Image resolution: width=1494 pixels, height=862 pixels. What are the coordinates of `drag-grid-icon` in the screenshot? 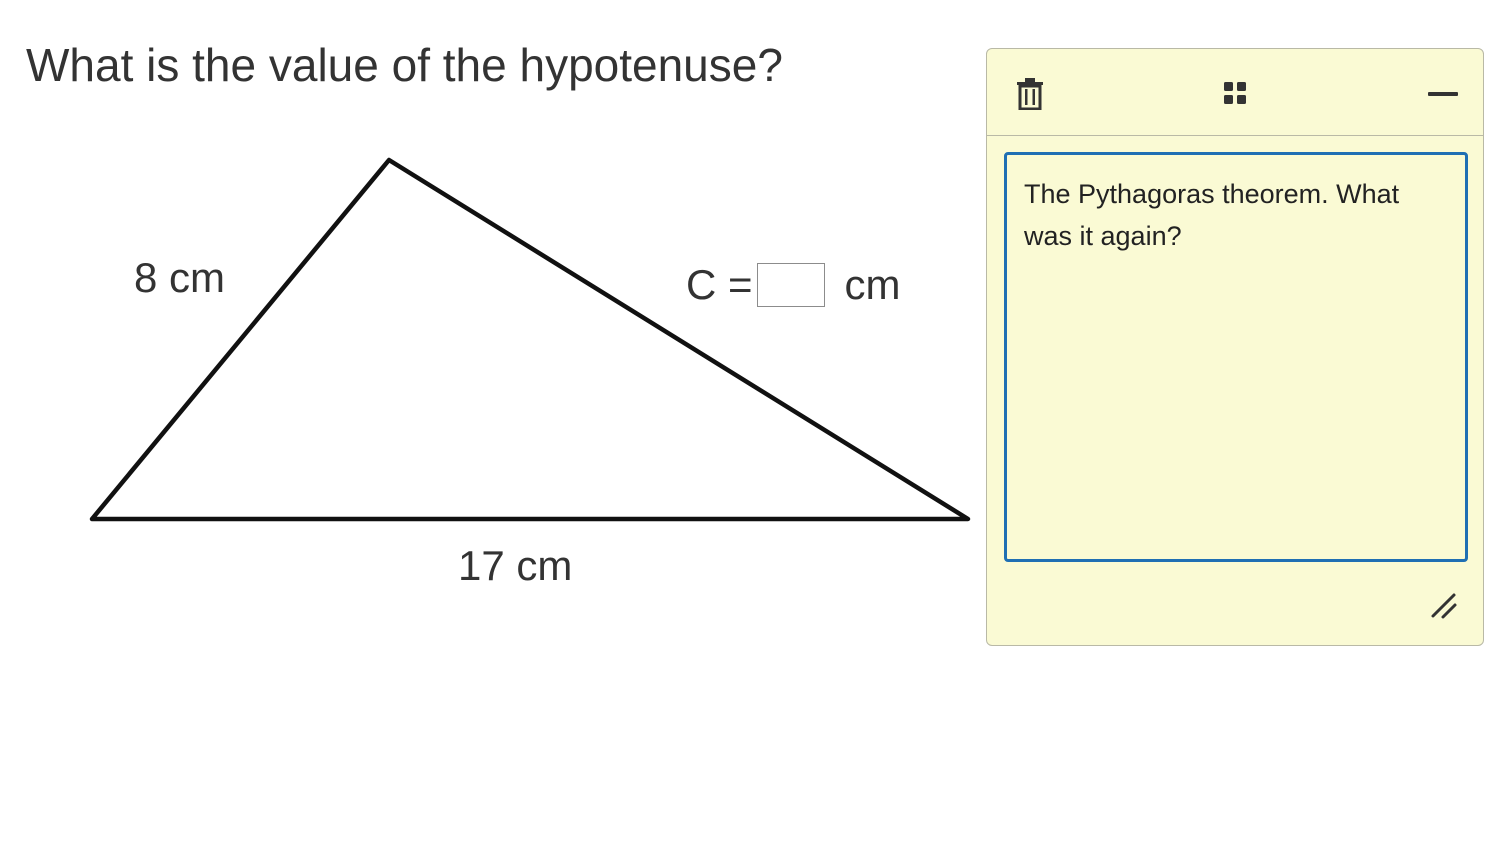 It's located at (1235, 93).